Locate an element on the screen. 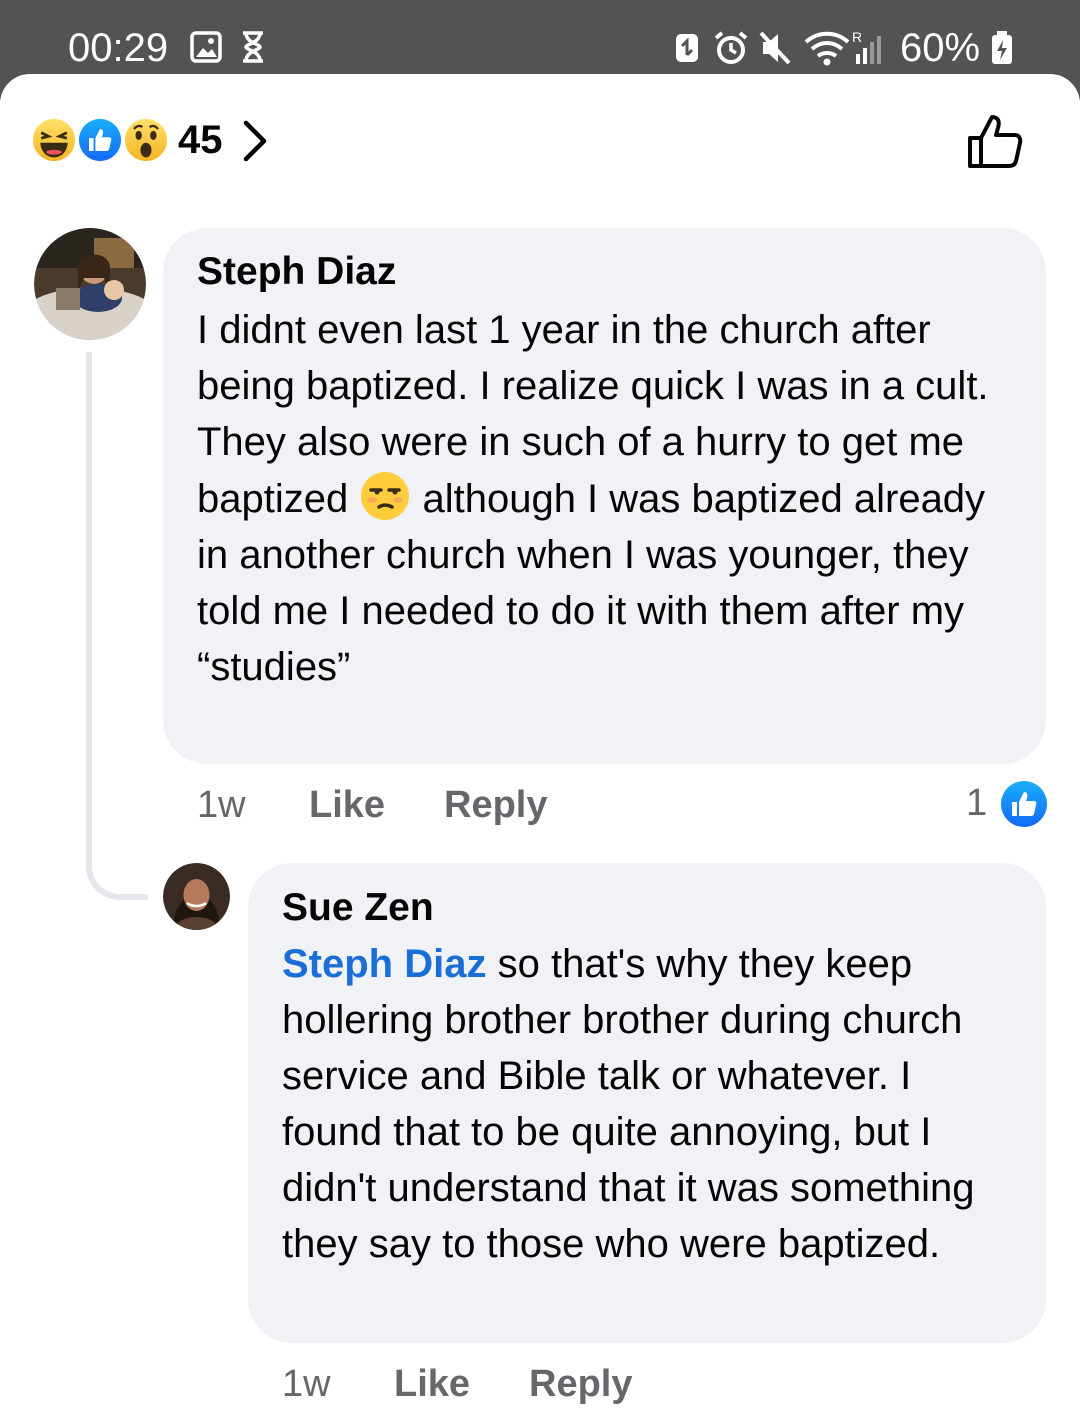 This screenshot has width=1080, height=1425. wow-emoji-icon is located at coordinates (146, 140).